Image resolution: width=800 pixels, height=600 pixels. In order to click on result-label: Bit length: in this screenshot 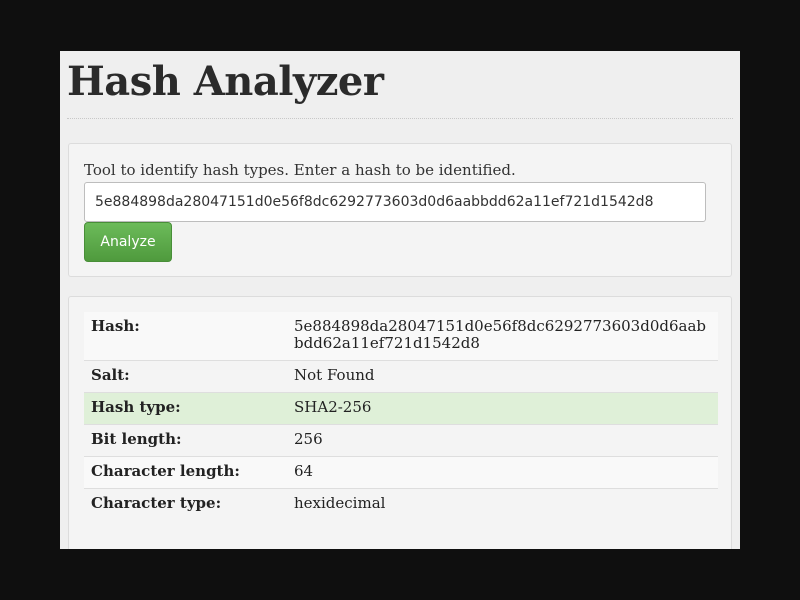, I will do `click(136, 439)`.